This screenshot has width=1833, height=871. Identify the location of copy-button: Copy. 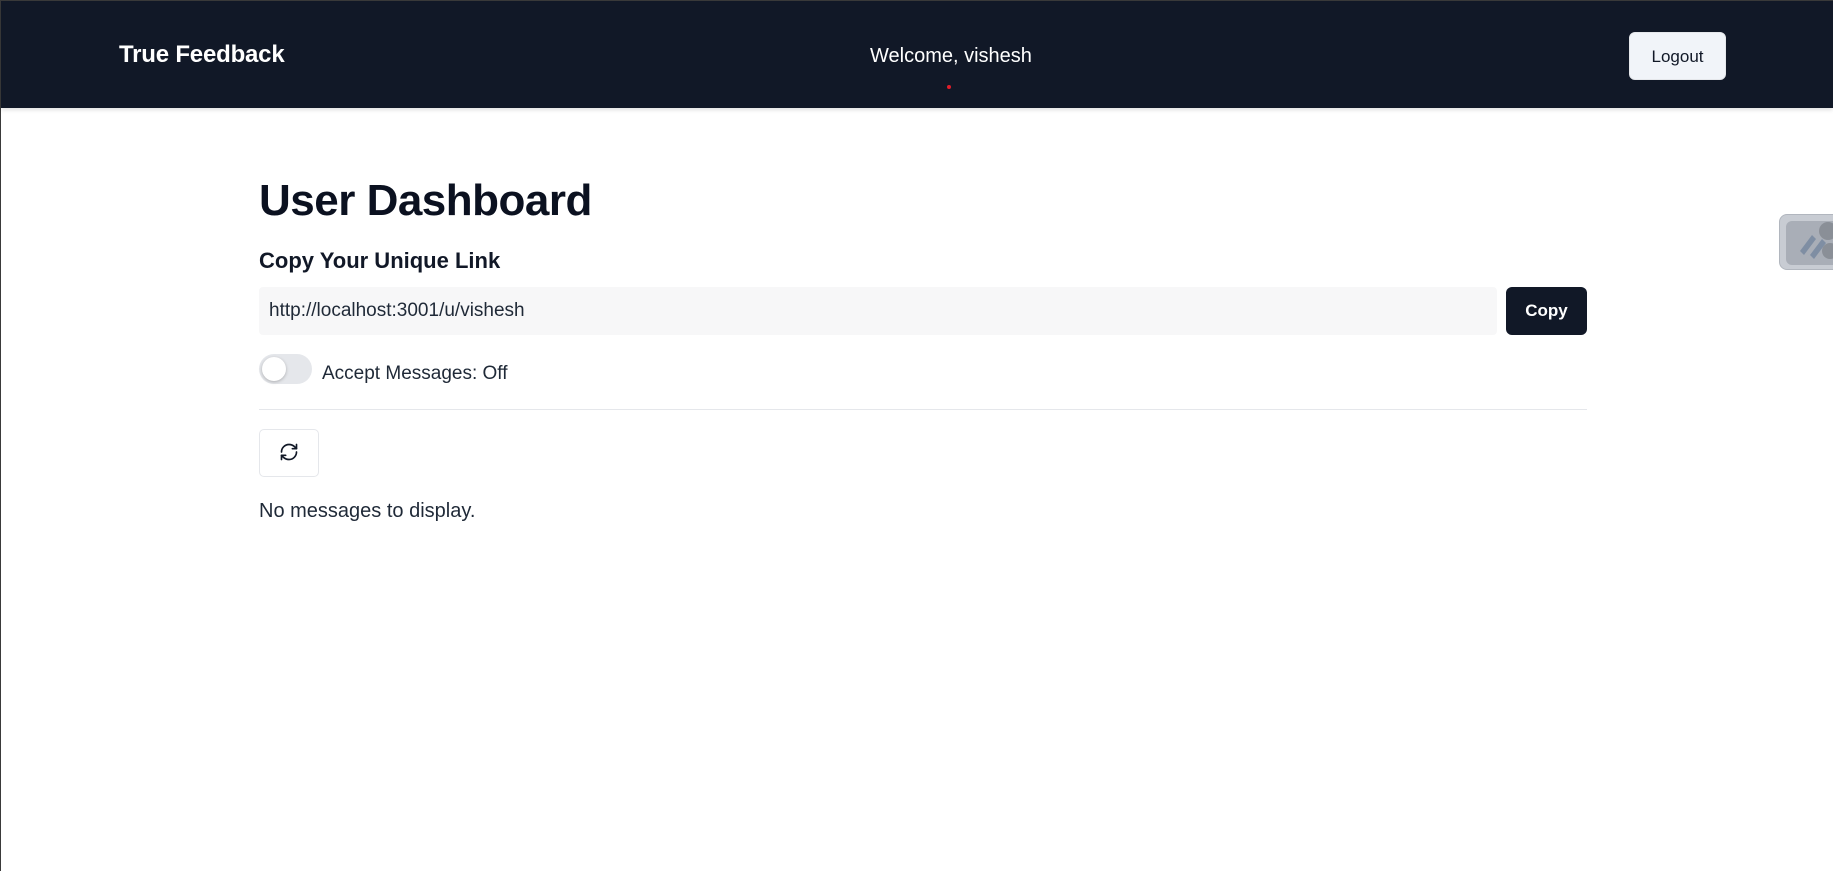
(1546, 311).